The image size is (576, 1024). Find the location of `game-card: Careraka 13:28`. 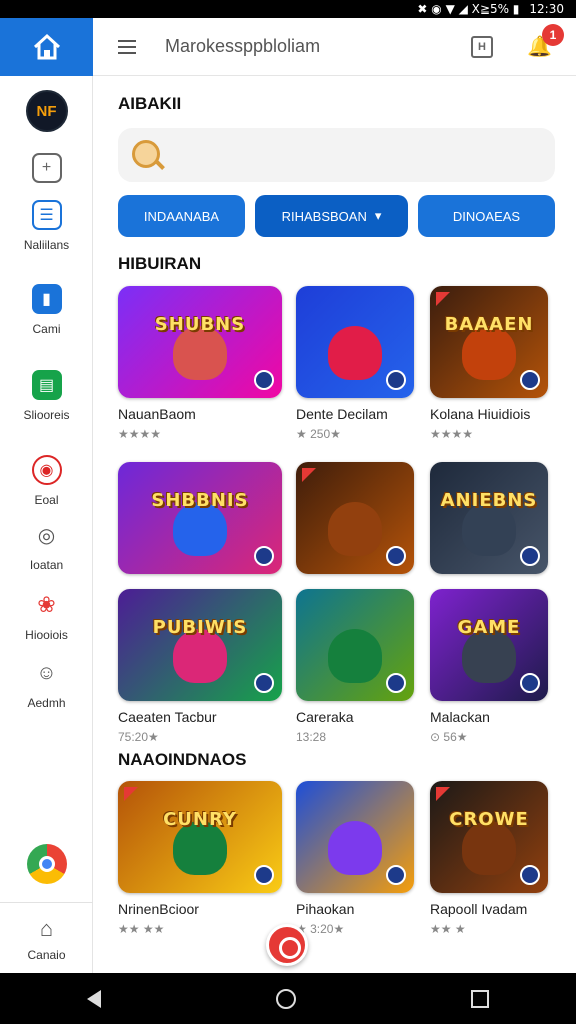

game-card: Careraka 13:28 is located at coordinates (355, 666).